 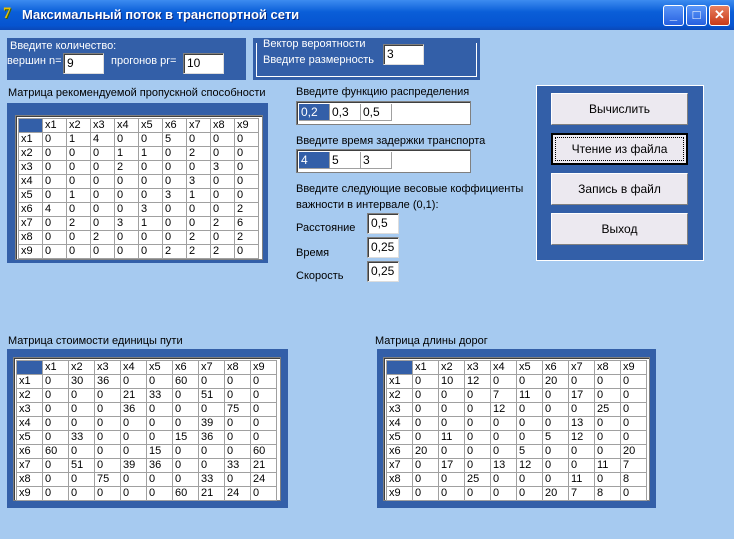 I want to click on matrix-cell: 4, so click(x=102, y=139).